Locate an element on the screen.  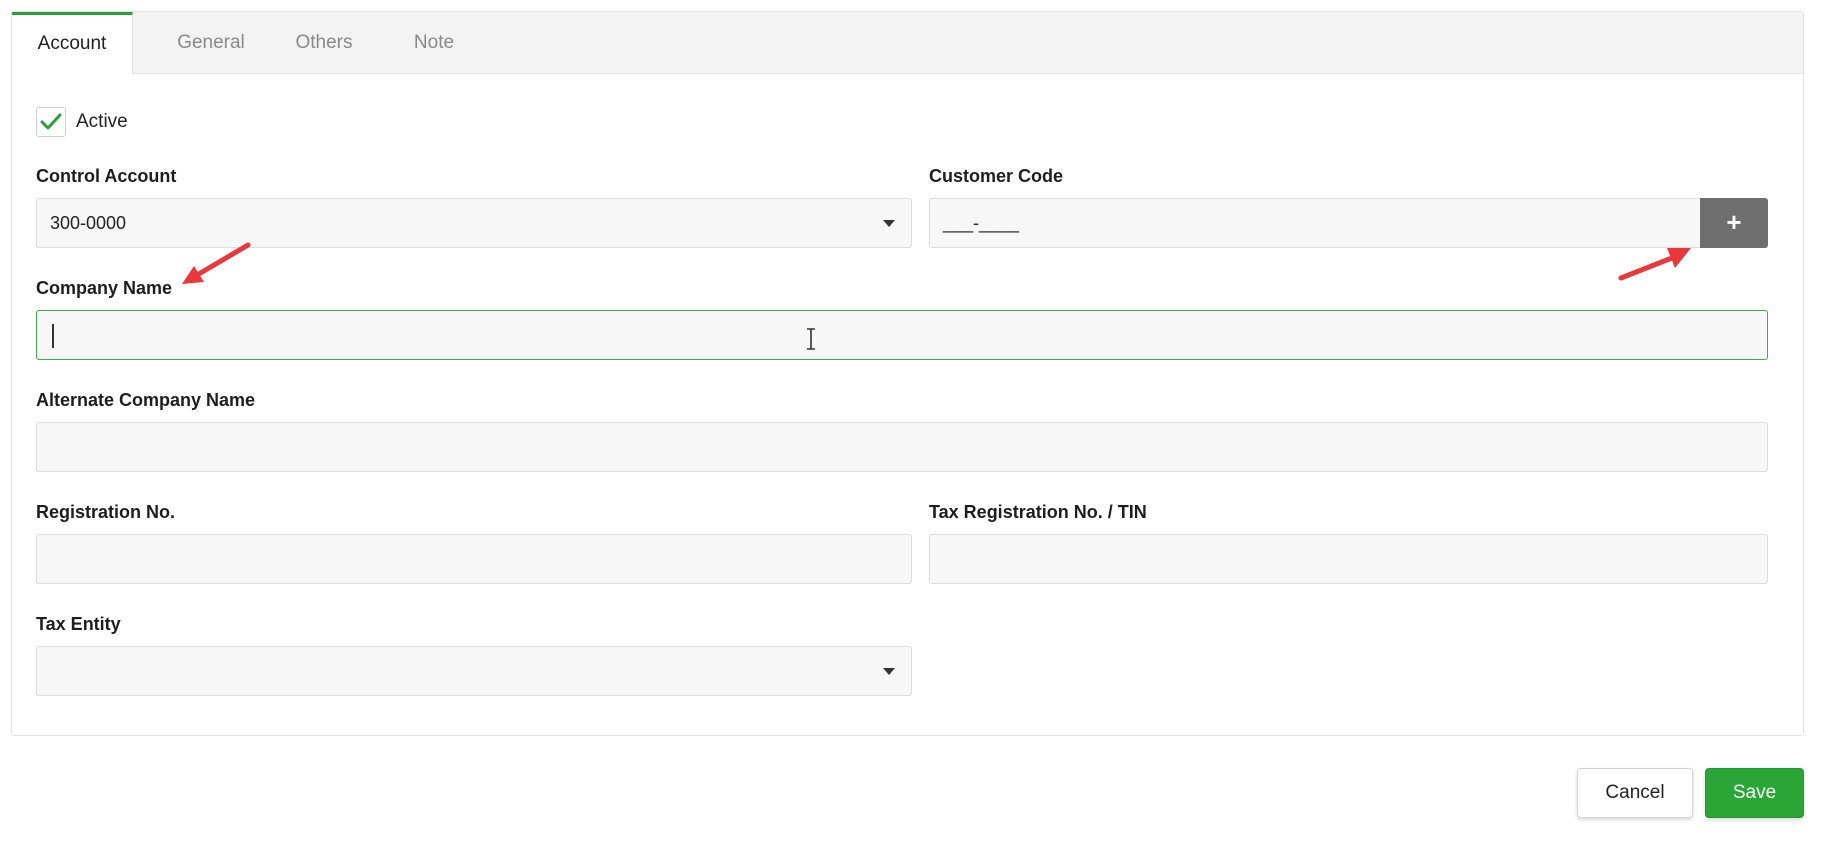
tax-entity-label: Tax Entity is located at coordinates (78, 624).